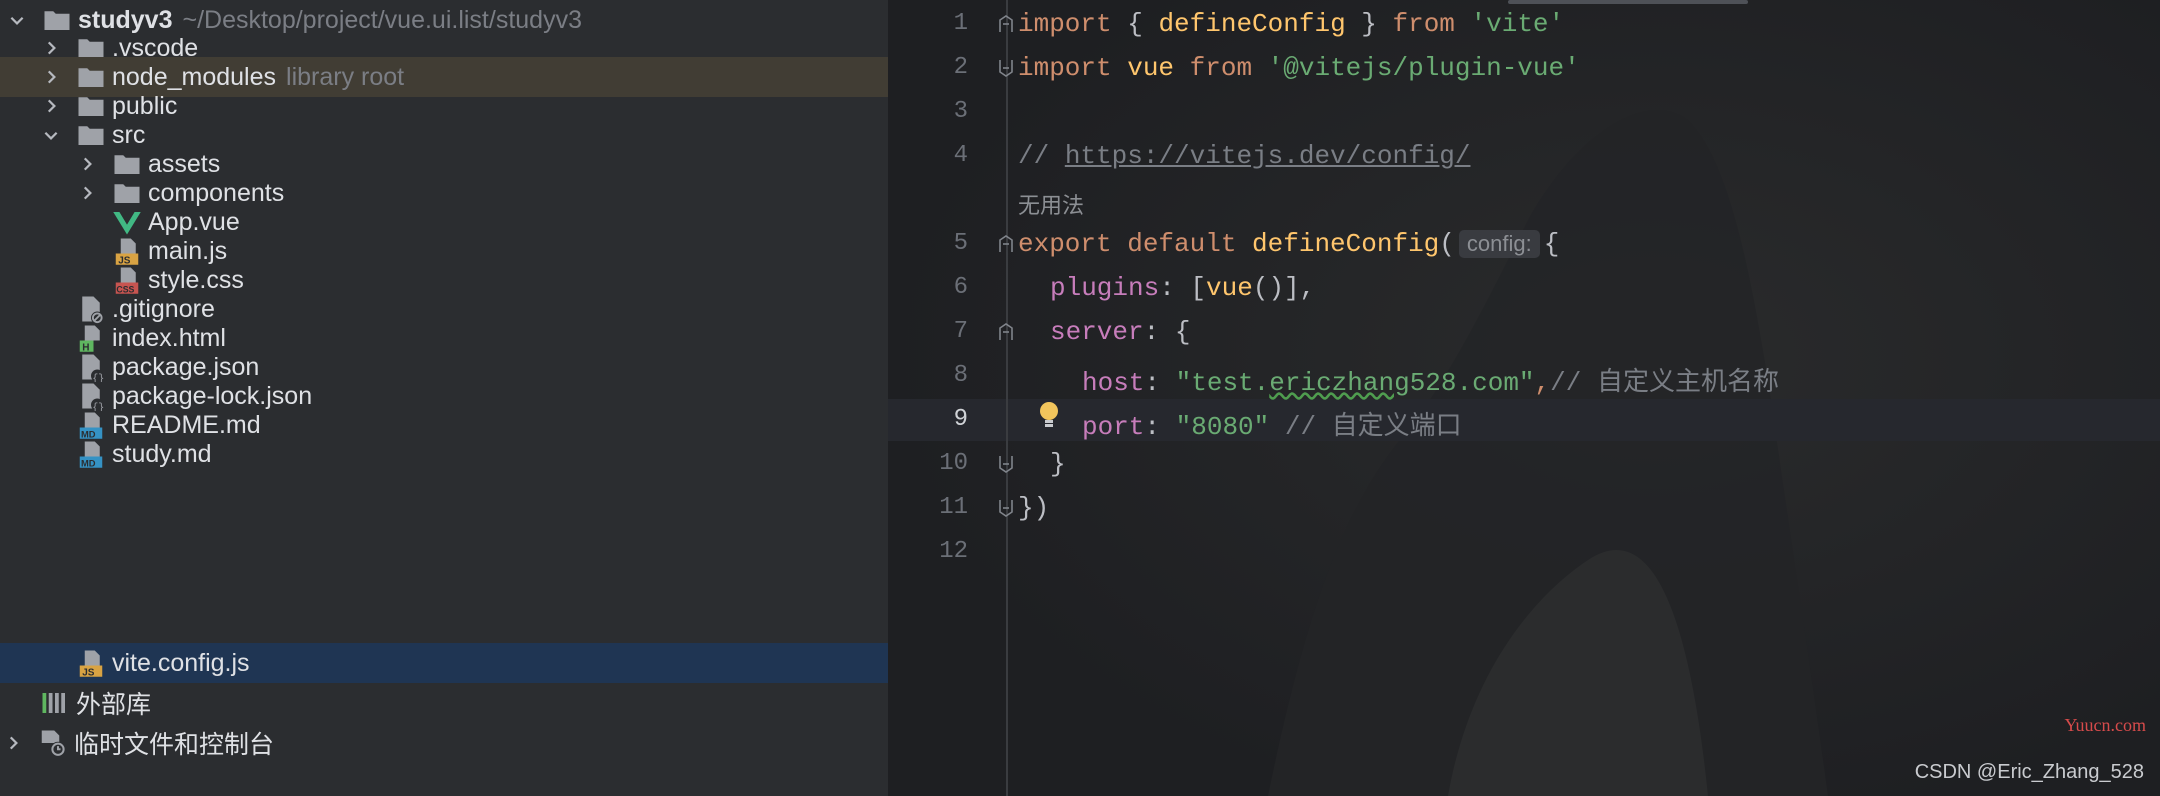 This screenshot has width=2160, height=796. What do you see at coordinates (444, 743) in the screenshot?
I see `tree-item-scratches: 临时文件和控制台` at bounding box center [444, 743].